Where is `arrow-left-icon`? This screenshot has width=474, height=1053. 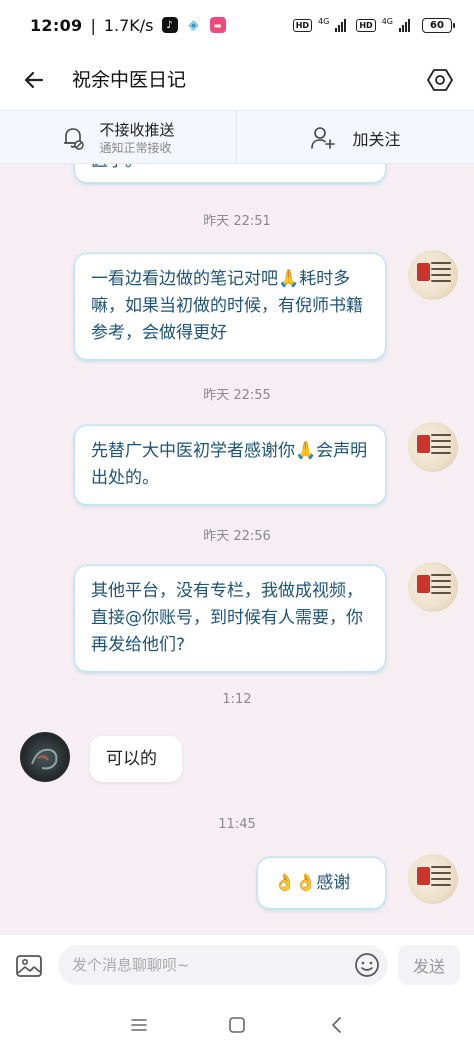 arrow-left-icon is located at coordinates (34, 80).